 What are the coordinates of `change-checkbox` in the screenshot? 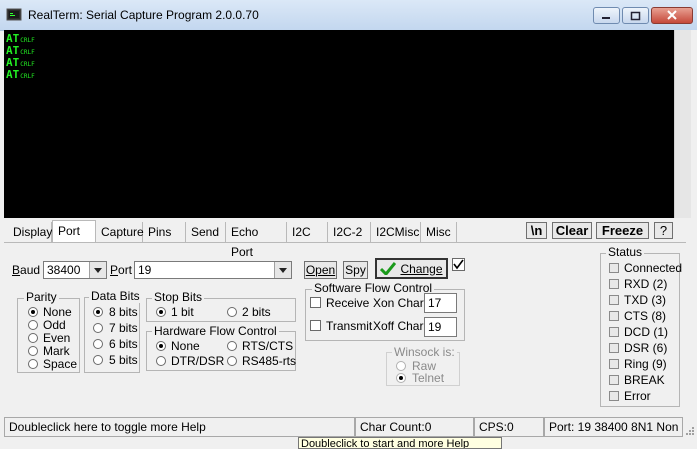 It's located at (458, 264).